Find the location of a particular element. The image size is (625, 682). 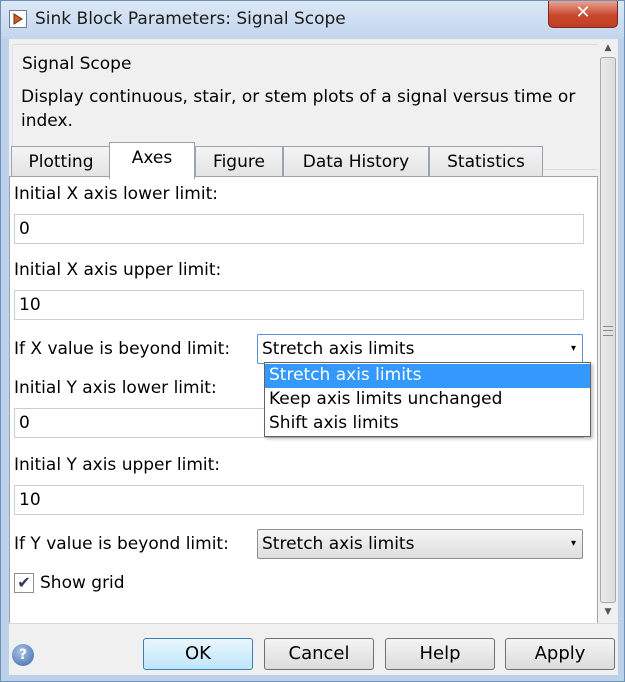

scroll-down-icon: ▼ is located at coordinates (608, 612).